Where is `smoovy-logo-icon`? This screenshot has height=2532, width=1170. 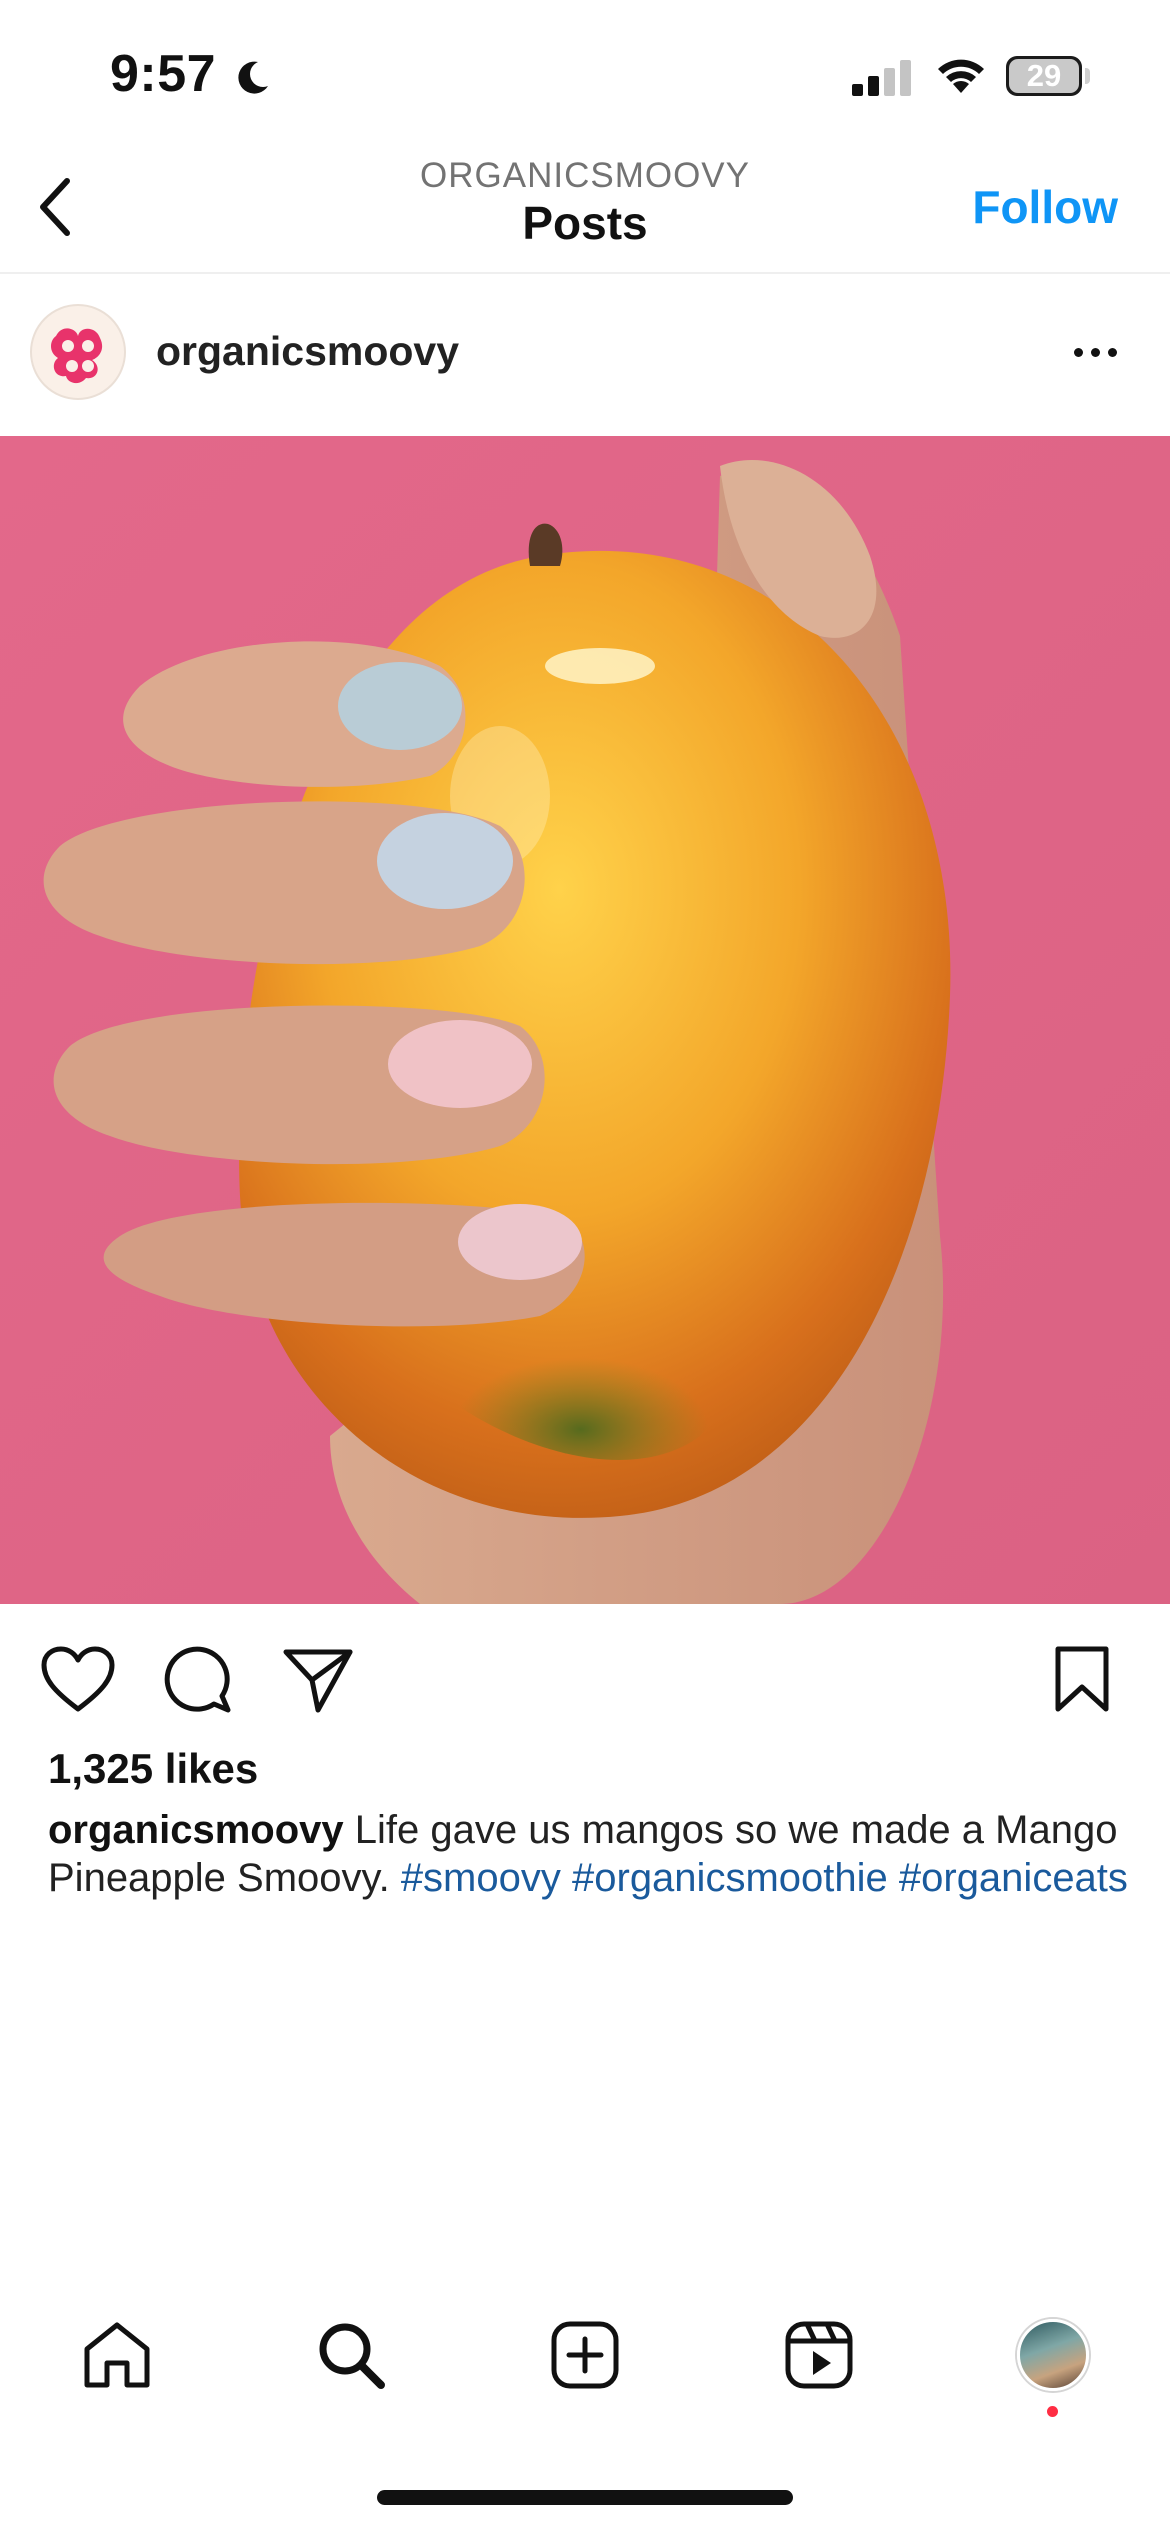
smoovy-logo-icon is located at coordinates (78, 352).